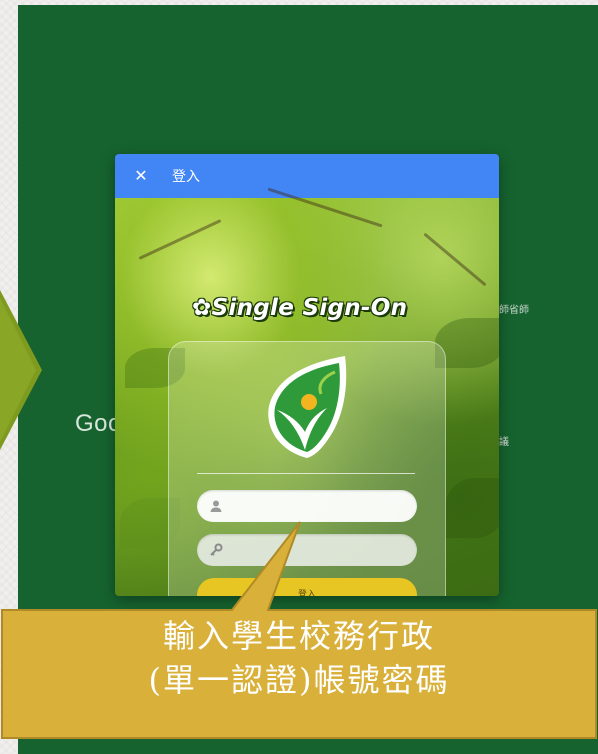 The image size is (598, 754). What do you see at coordinates (298, 636) in the screenshot?
I see `callout-line-1: 輸入學生校務行政` at bounding box center [298, 636].